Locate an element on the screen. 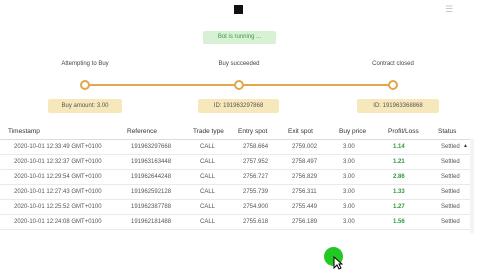 The image size is (480, 270). cell-entry-spot: 2755.618 is located at coordinates (256, 222).